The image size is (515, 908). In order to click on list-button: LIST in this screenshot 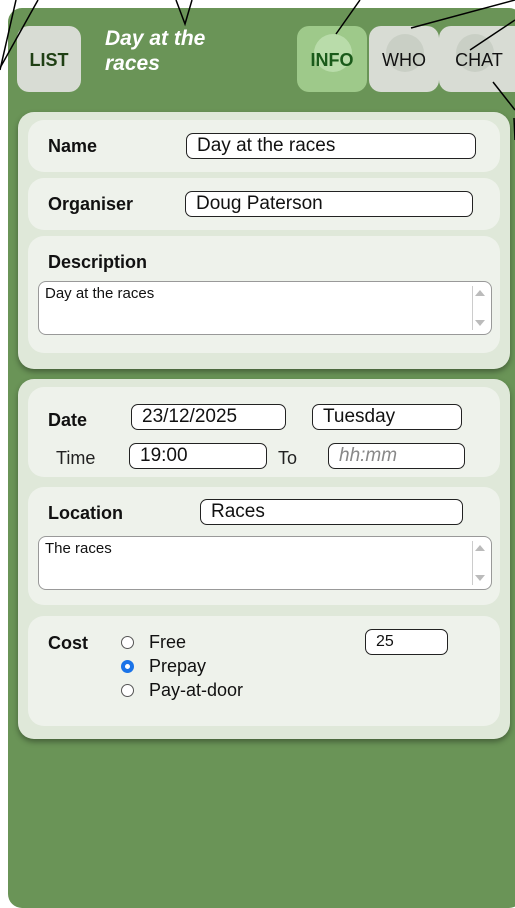, I will do `click(49, 59)`.